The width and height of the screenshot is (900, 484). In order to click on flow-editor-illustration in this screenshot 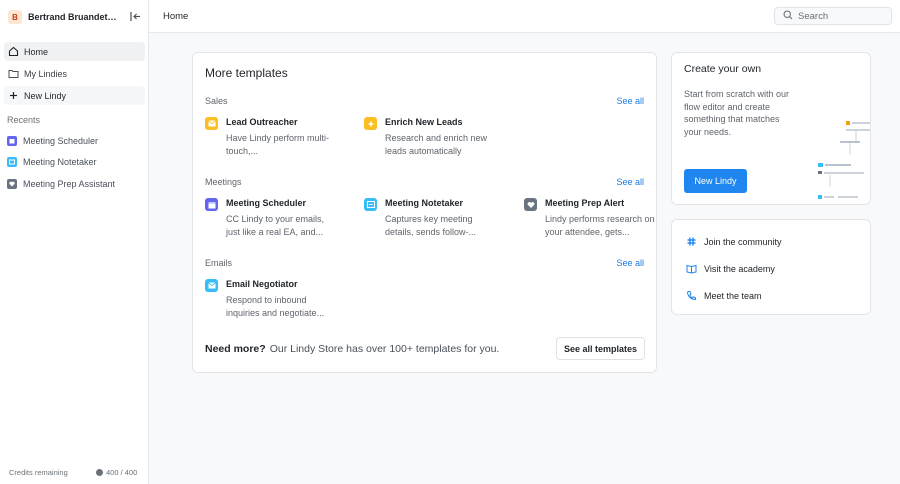, I will do `click(844, 160)`.